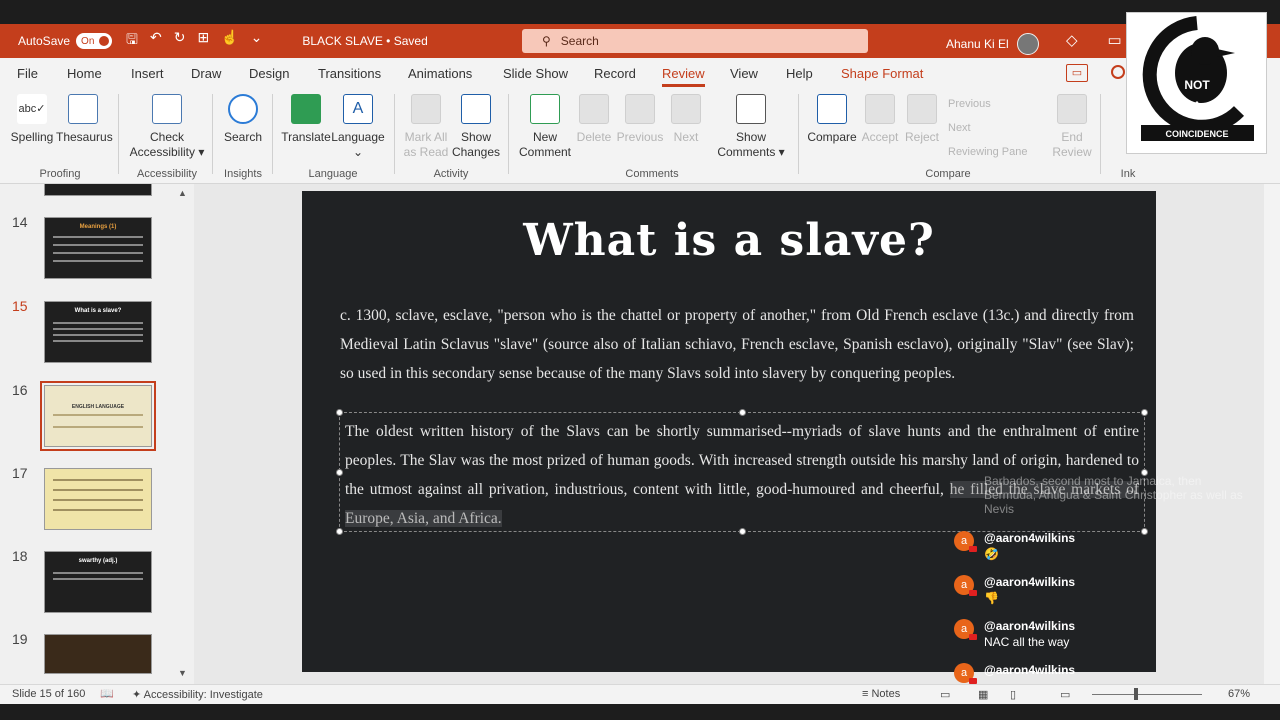  I want to click on reviewing-pane-button: Reviewing Pane, so click(988, 152).